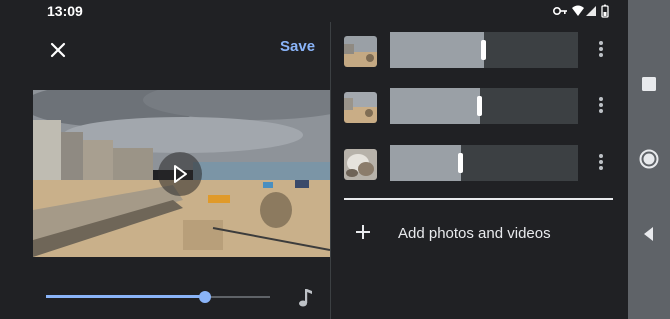  I want to click on add-photos-videos-button: Add photos and videos, so click(479, 234).